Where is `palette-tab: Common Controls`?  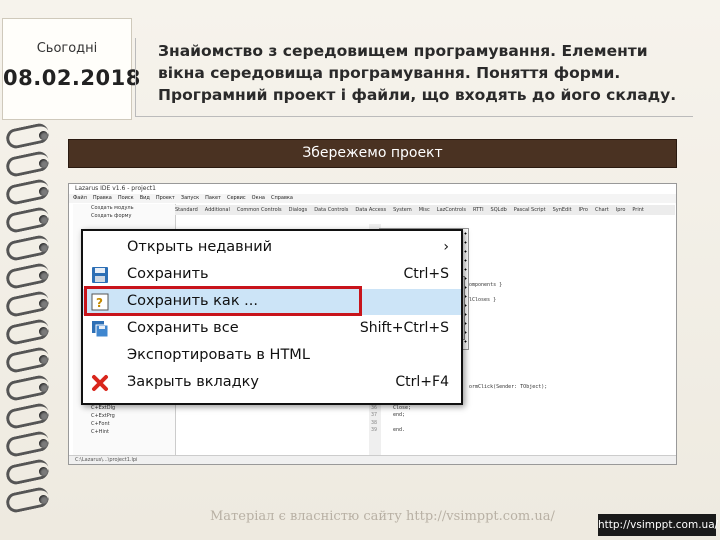 palette-tab: Common Controls is located at coordinates (259, 210).